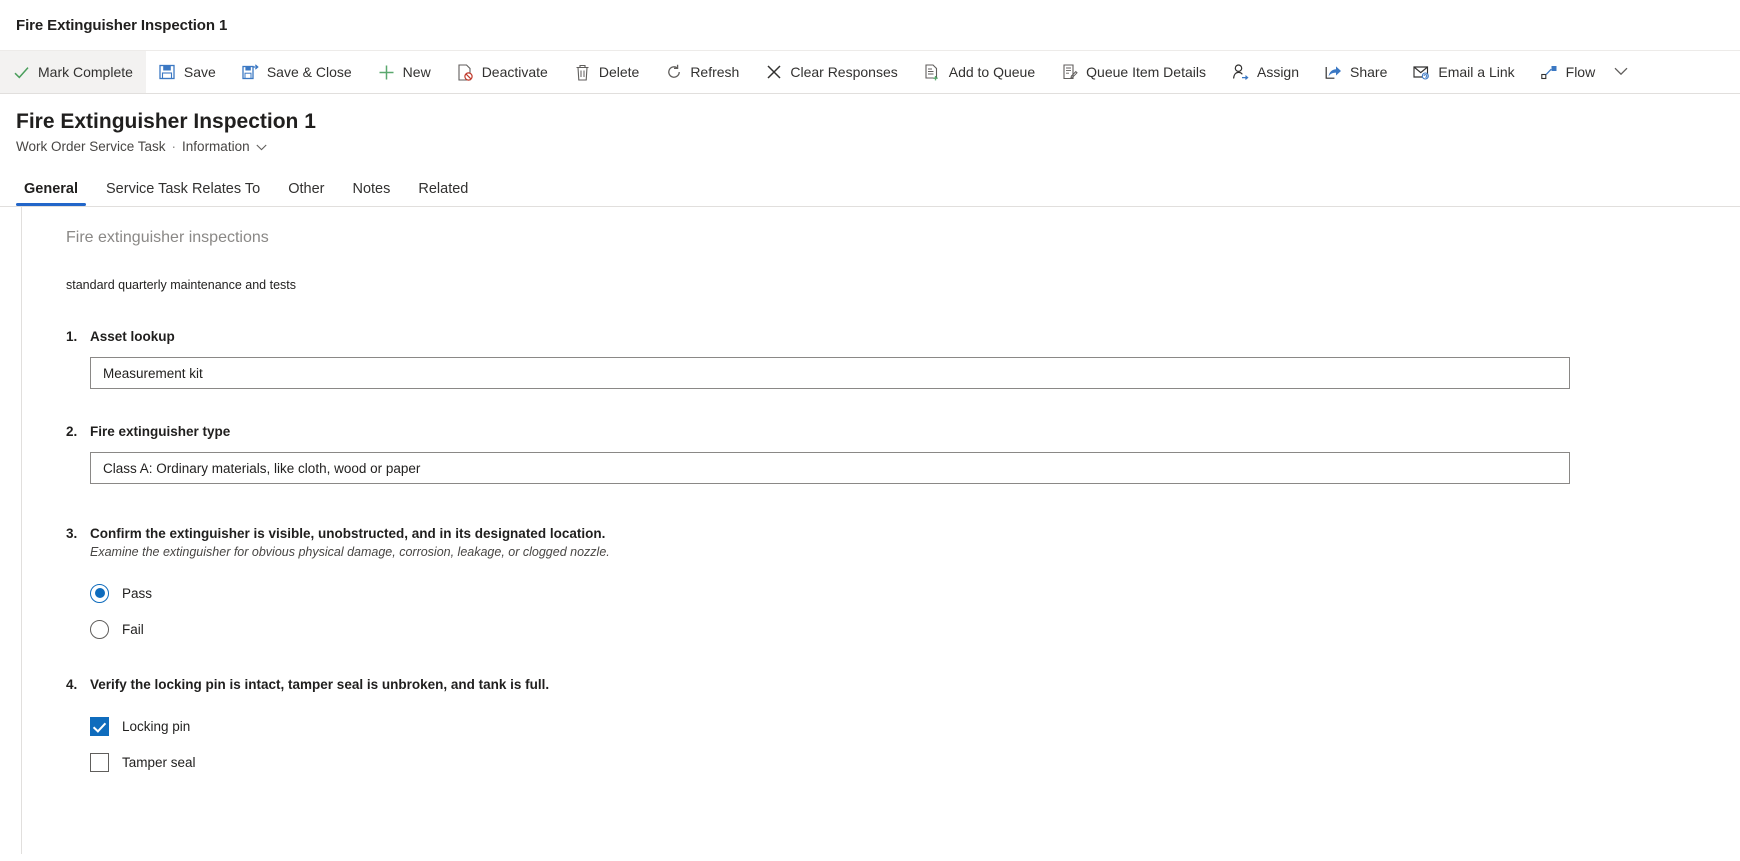 Image resolution: width=1740 pixels, height=861 pixels. What do you see at coordinates (51, 189) in the screenshot?
I see `tab-general-label: General` at bounding box center [51, 189].